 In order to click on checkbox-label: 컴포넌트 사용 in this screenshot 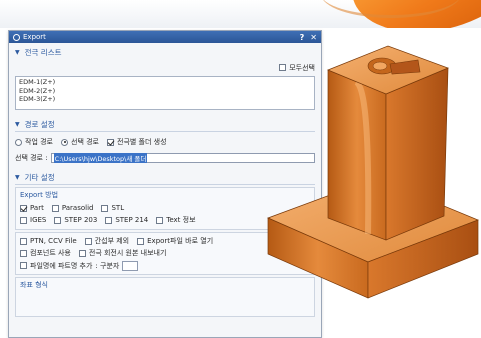, I will do `click(50, 253)`.